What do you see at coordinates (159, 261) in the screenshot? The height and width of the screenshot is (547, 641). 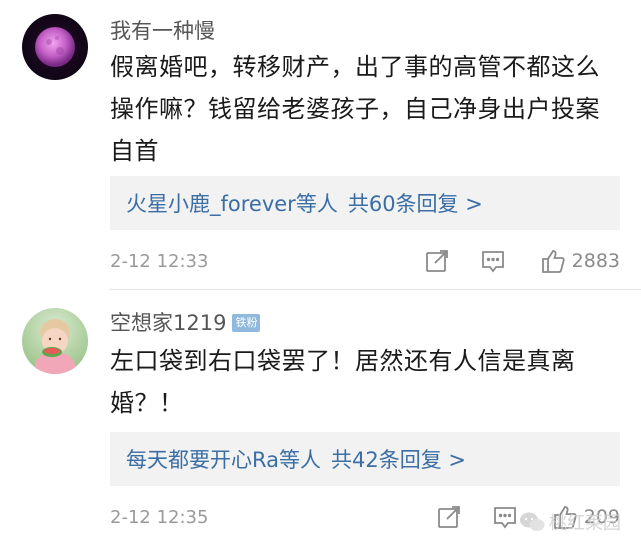 I see `timestamp: 2-12 12:33` at bounding box center [159, 261].